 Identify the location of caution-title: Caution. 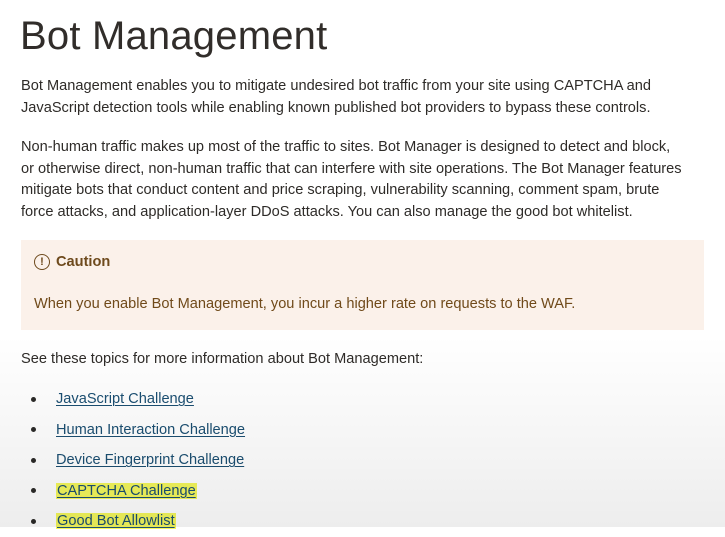
(83, 262).